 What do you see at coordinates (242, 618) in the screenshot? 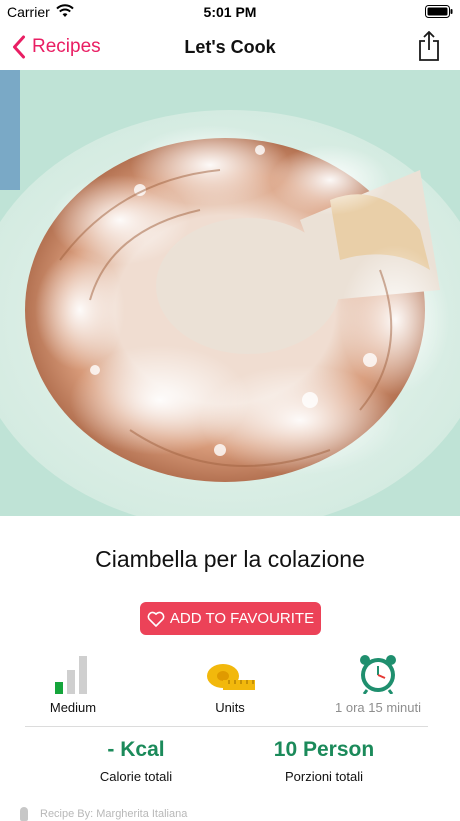
I see `favourite-label: ADD TO FAVOURITE` at bounding box center [242, 618].